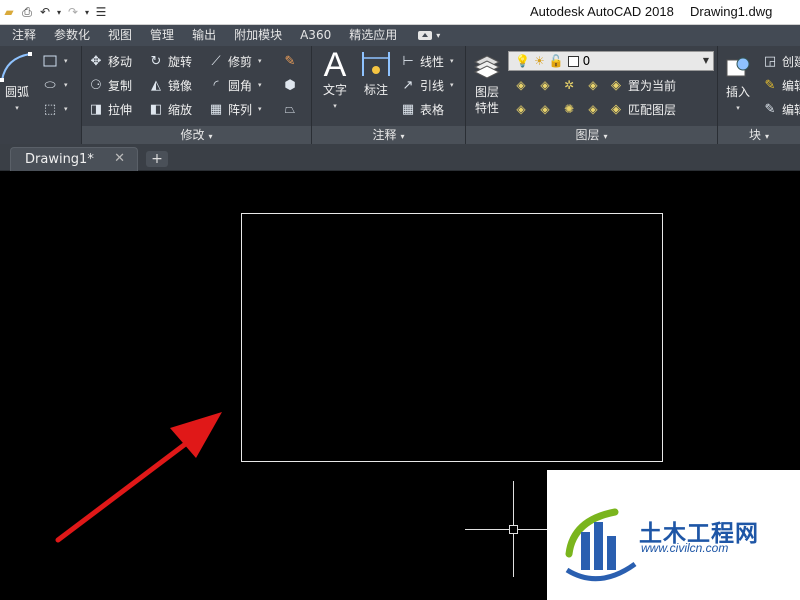 The height and width of the screenshot is (600, 800). What do you see at coordinates (781, 109) in the screenshot?
I see `edit-attributes-button: ✎ 编辑` at bounding box center [781, 109].